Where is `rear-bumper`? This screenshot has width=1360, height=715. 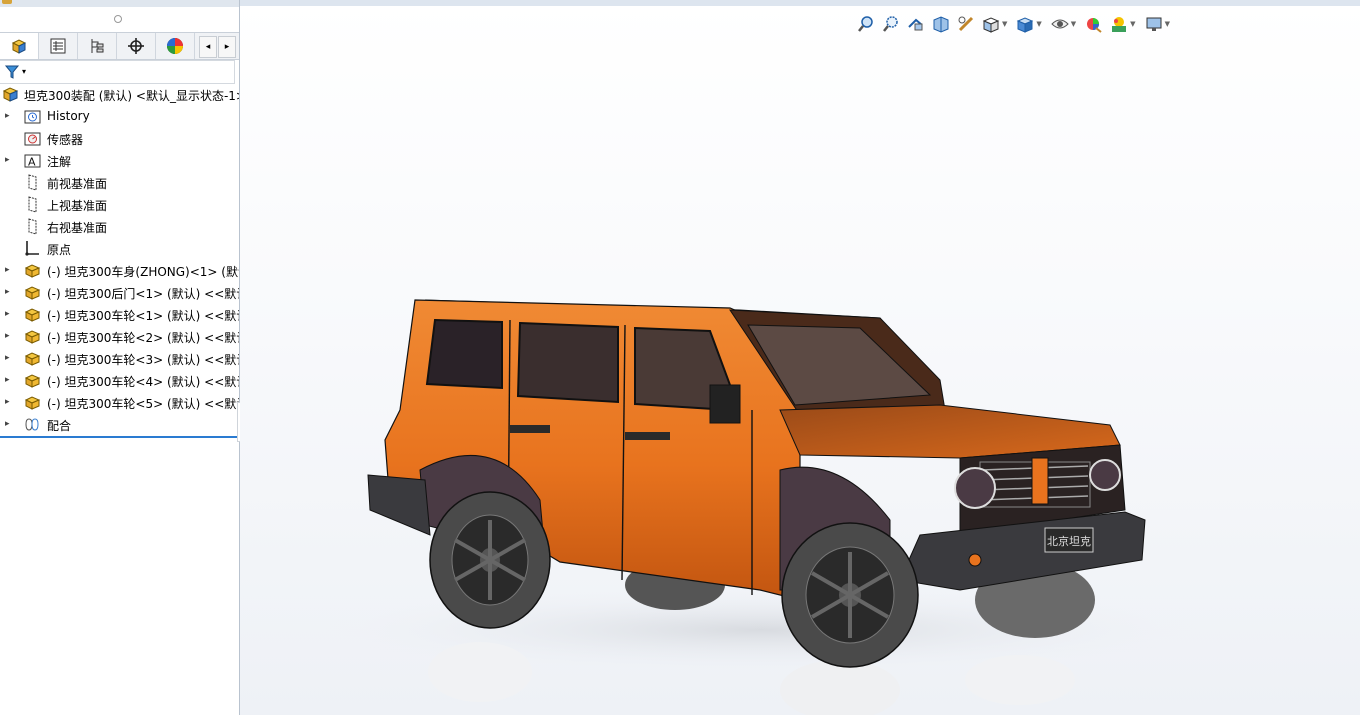 rear-bumper is located at coordinates (399, 505).